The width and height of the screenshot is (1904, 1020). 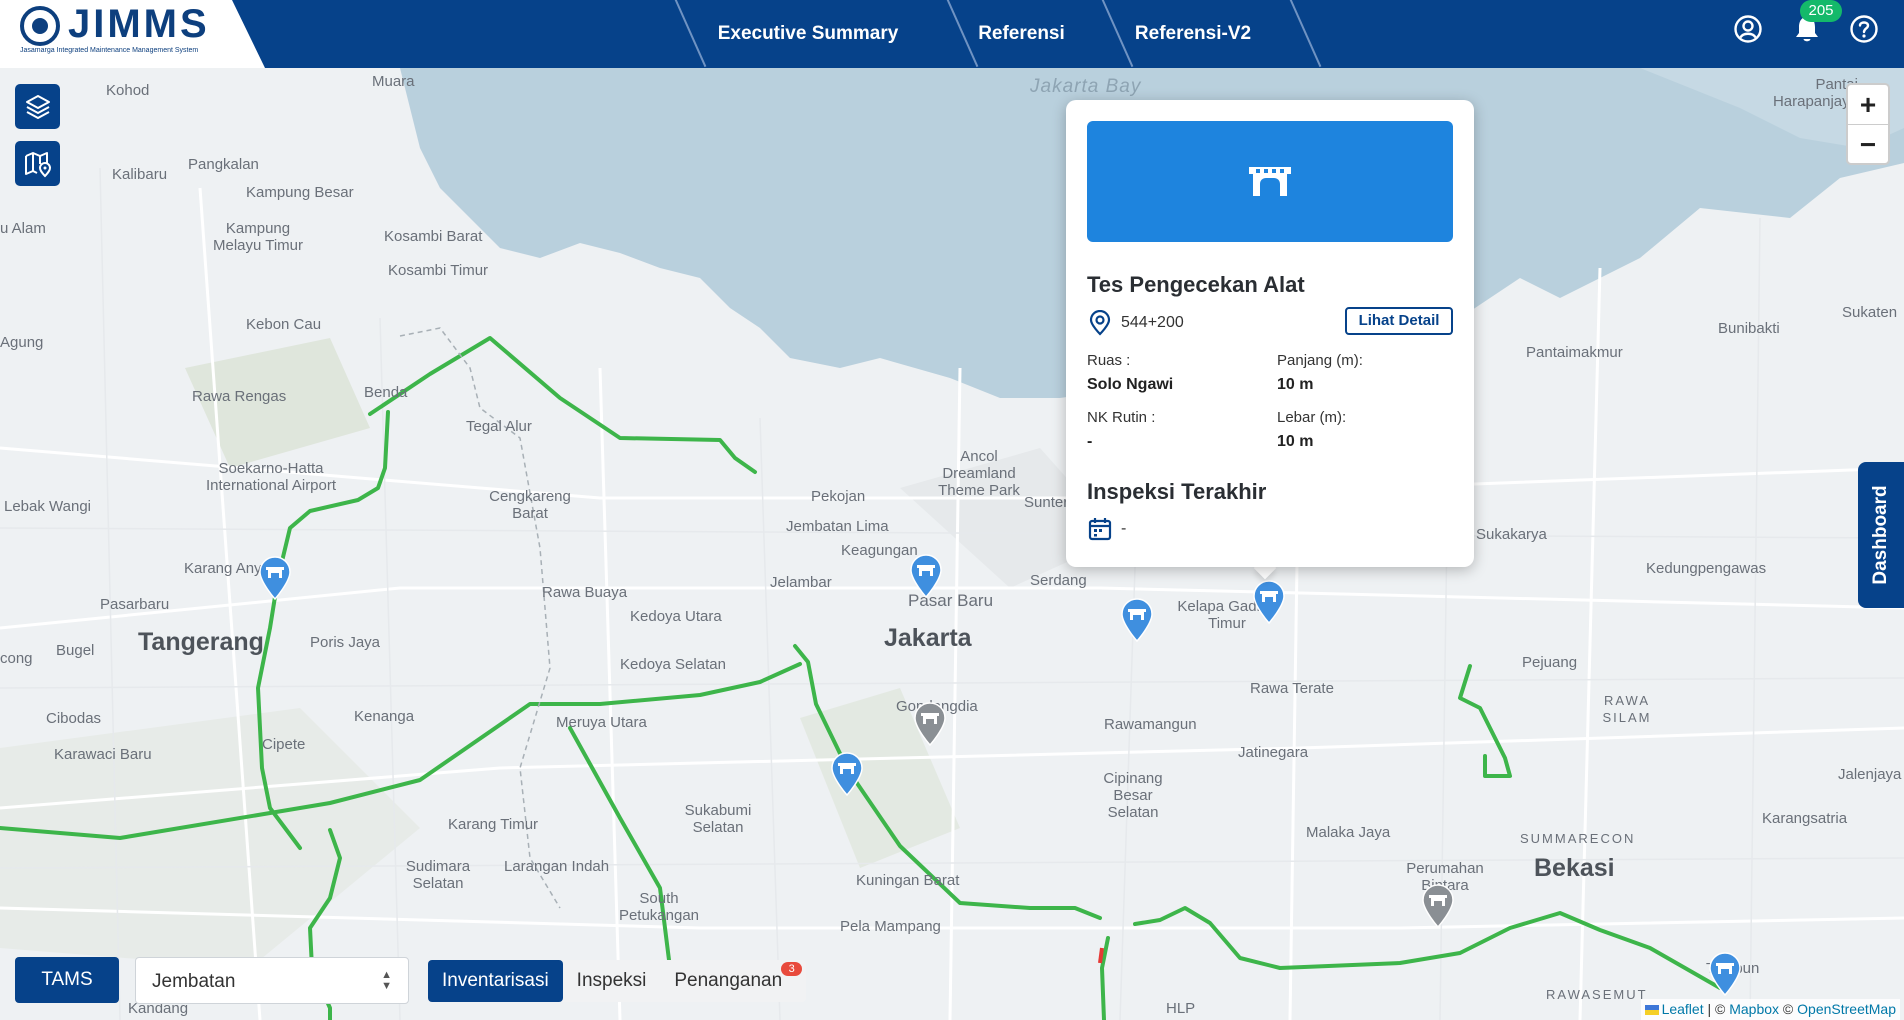 I want to click on place-label: RAWASEMUT, so click(x=1597, y=994).